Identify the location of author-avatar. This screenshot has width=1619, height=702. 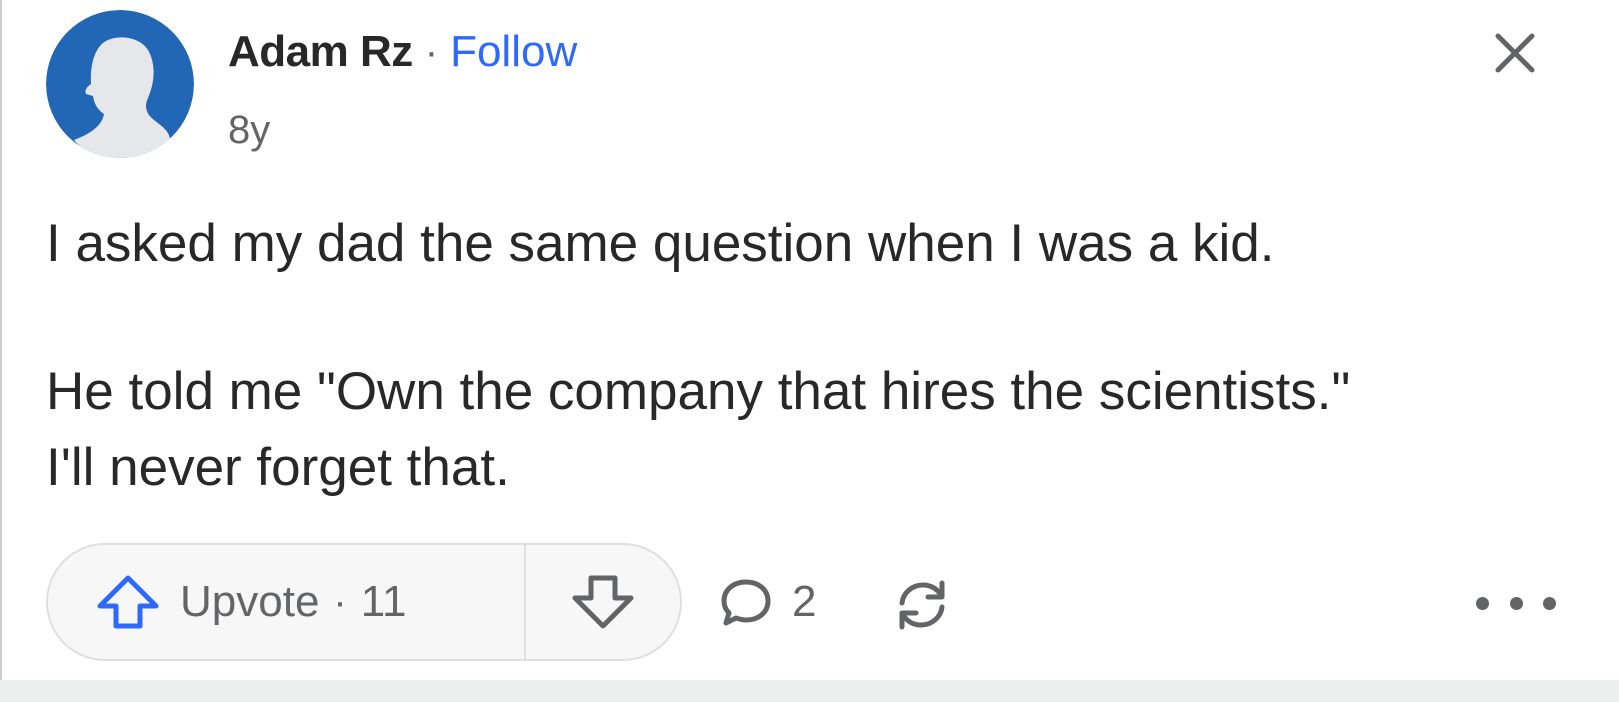
(120, 84).